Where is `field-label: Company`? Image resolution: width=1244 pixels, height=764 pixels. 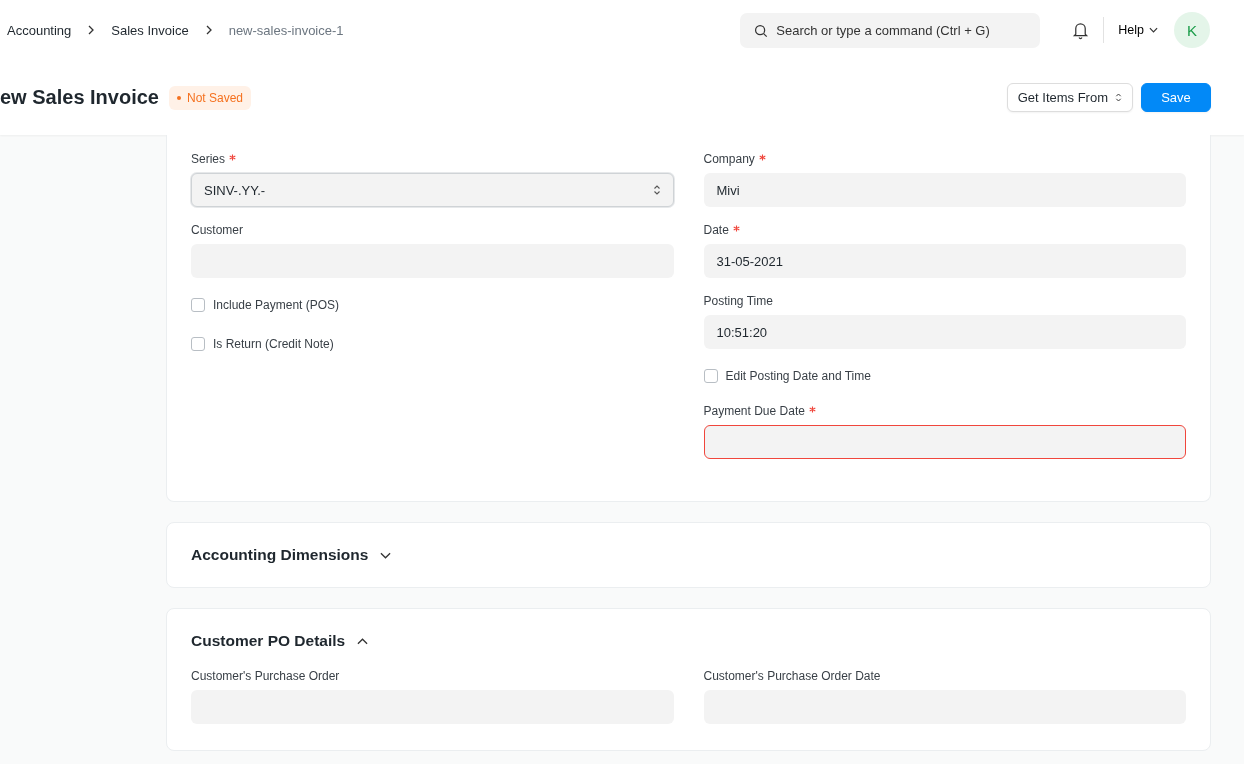
field-label: Company is located at coordinates (729, 159).